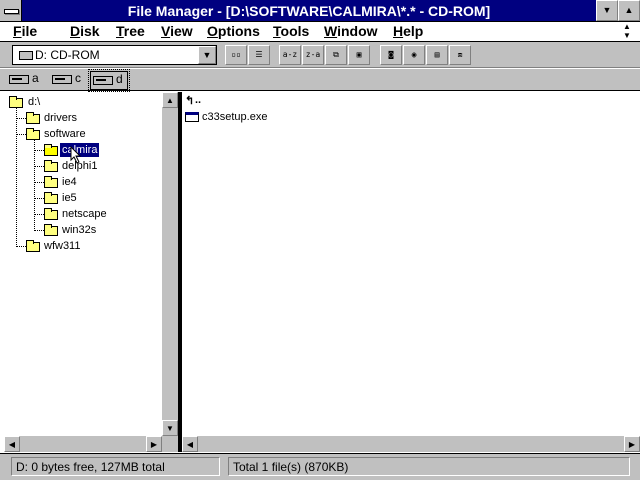  I want to click on sort-by-name-button: a-z, so click(290, 55).